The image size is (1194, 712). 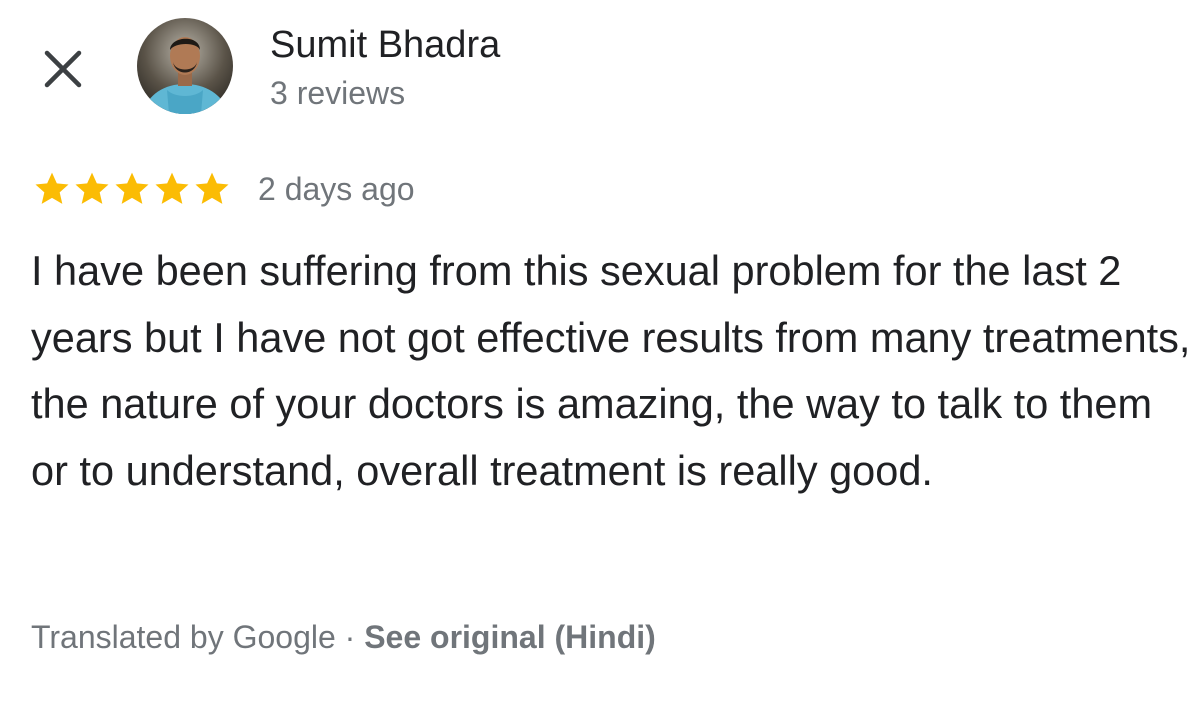 What do you see at coordinates (336, 188) in the screenshot?
I see `review-date: 2 days ago` at bounding box center [336, 188].